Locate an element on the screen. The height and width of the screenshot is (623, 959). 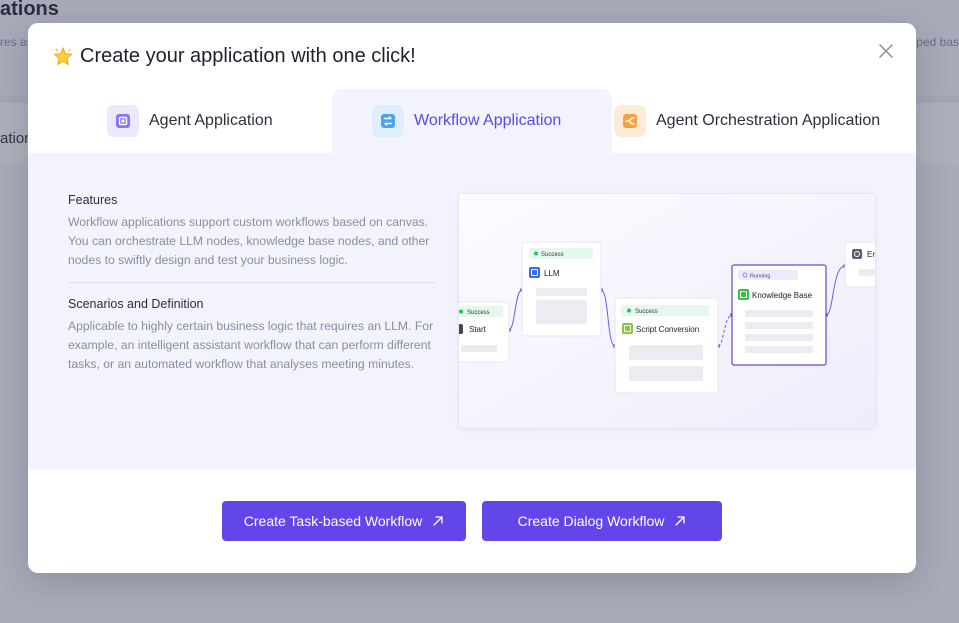
tab-agent-orchestration-application: Agent Orchestration Application is located at coordinates (747, 121).